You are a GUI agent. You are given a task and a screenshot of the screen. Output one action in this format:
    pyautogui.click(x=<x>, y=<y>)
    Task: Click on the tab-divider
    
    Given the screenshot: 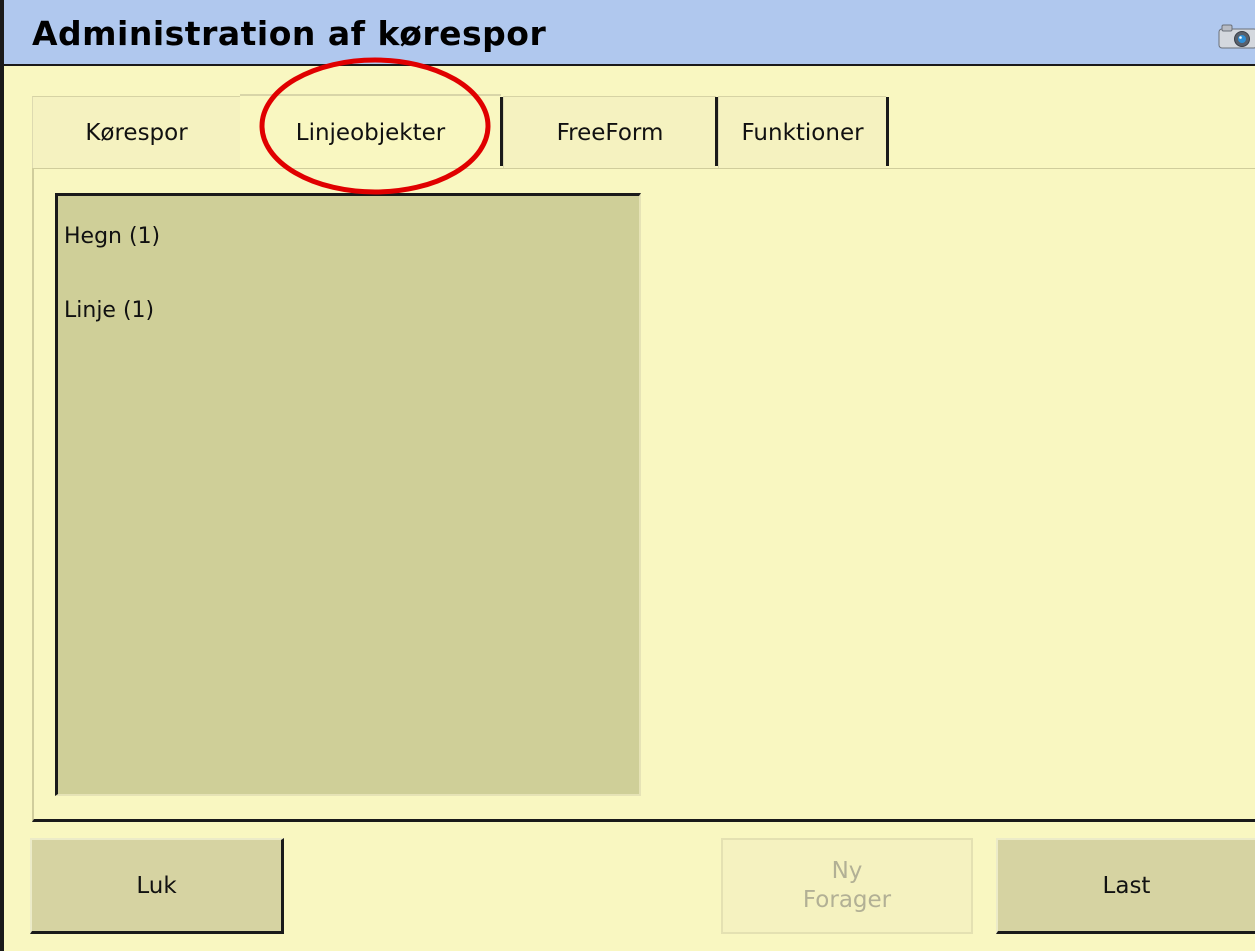 What is the action you would take?
    pyautogui.click(x=887, y=131)
    